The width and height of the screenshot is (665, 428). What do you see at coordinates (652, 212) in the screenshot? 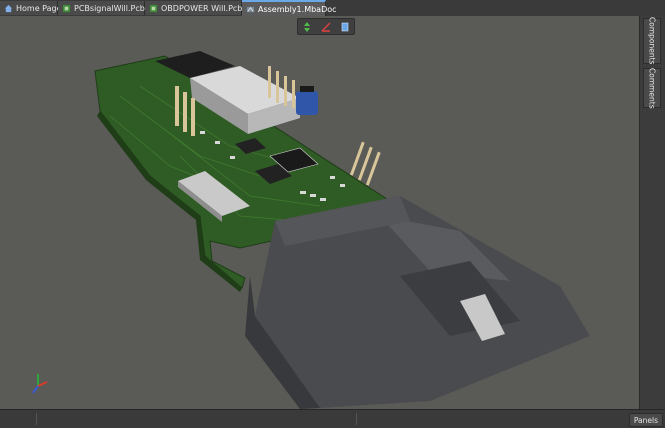
I see `right-panel-dock: Components Comments` at bounding box center [652, 212].